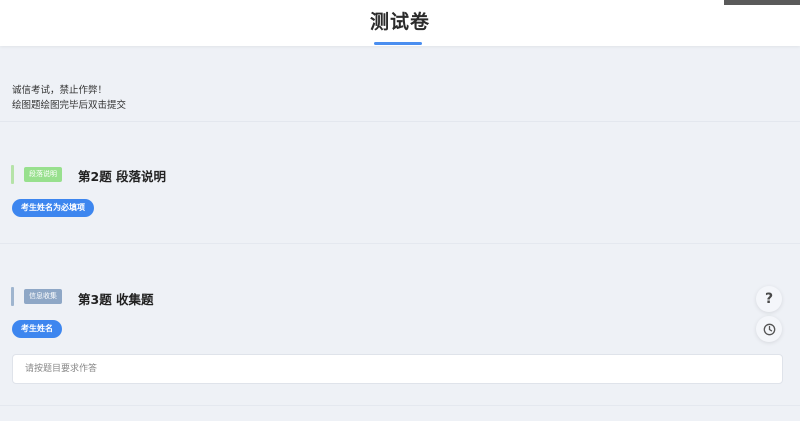  I want to click on clock-icon, so click(769, 329).